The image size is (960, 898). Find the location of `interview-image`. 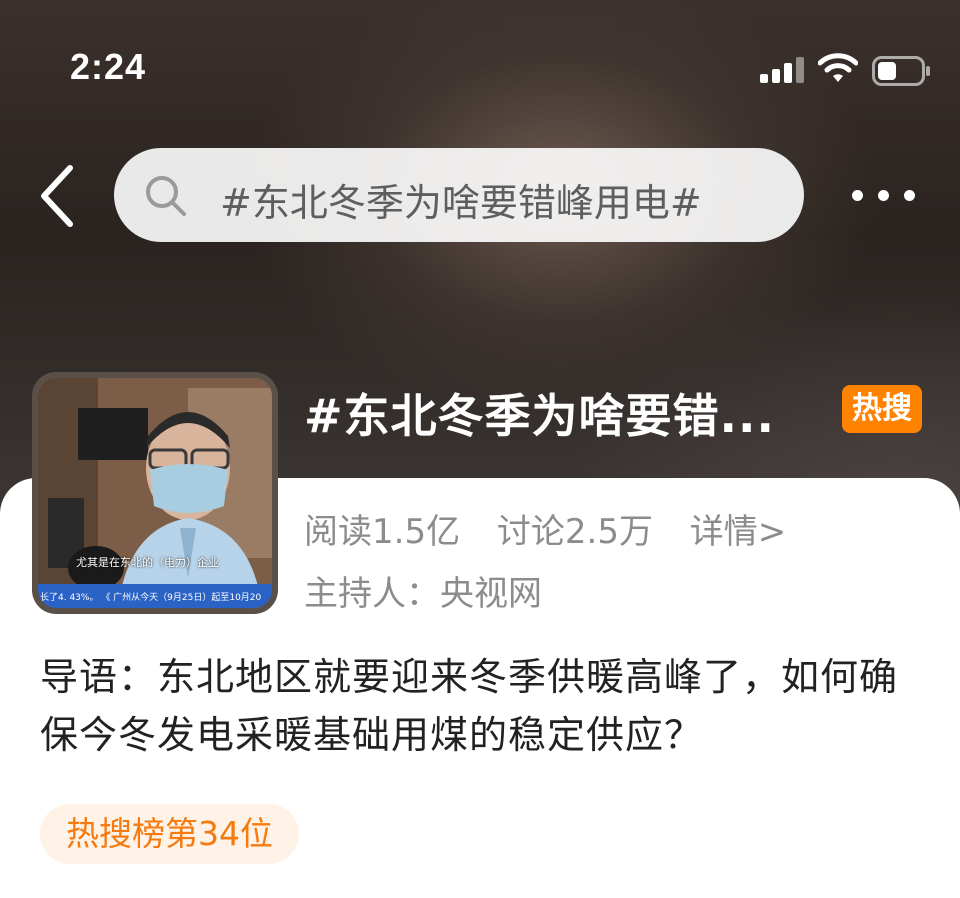

interview-image is located at coordinates (155, 493).